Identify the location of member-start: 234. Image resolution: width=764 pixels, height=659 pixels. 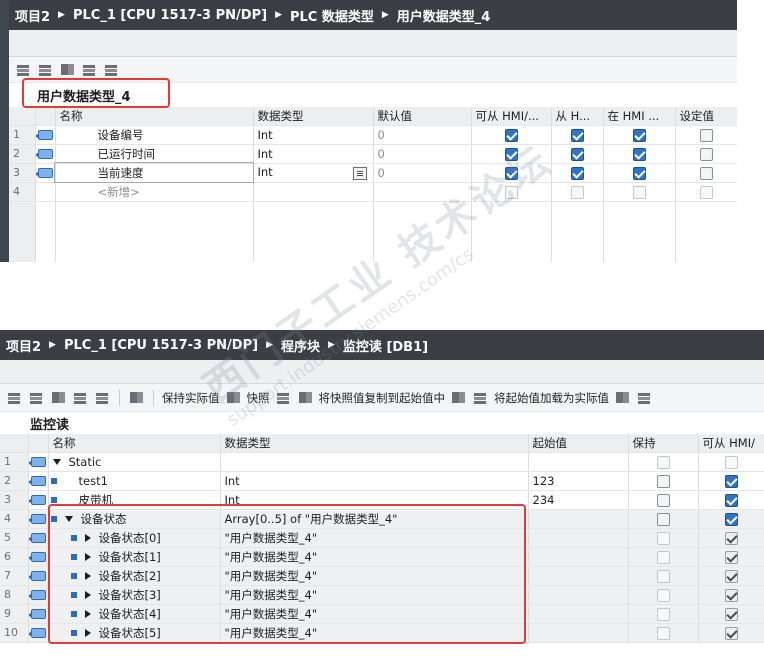
(578, 500).